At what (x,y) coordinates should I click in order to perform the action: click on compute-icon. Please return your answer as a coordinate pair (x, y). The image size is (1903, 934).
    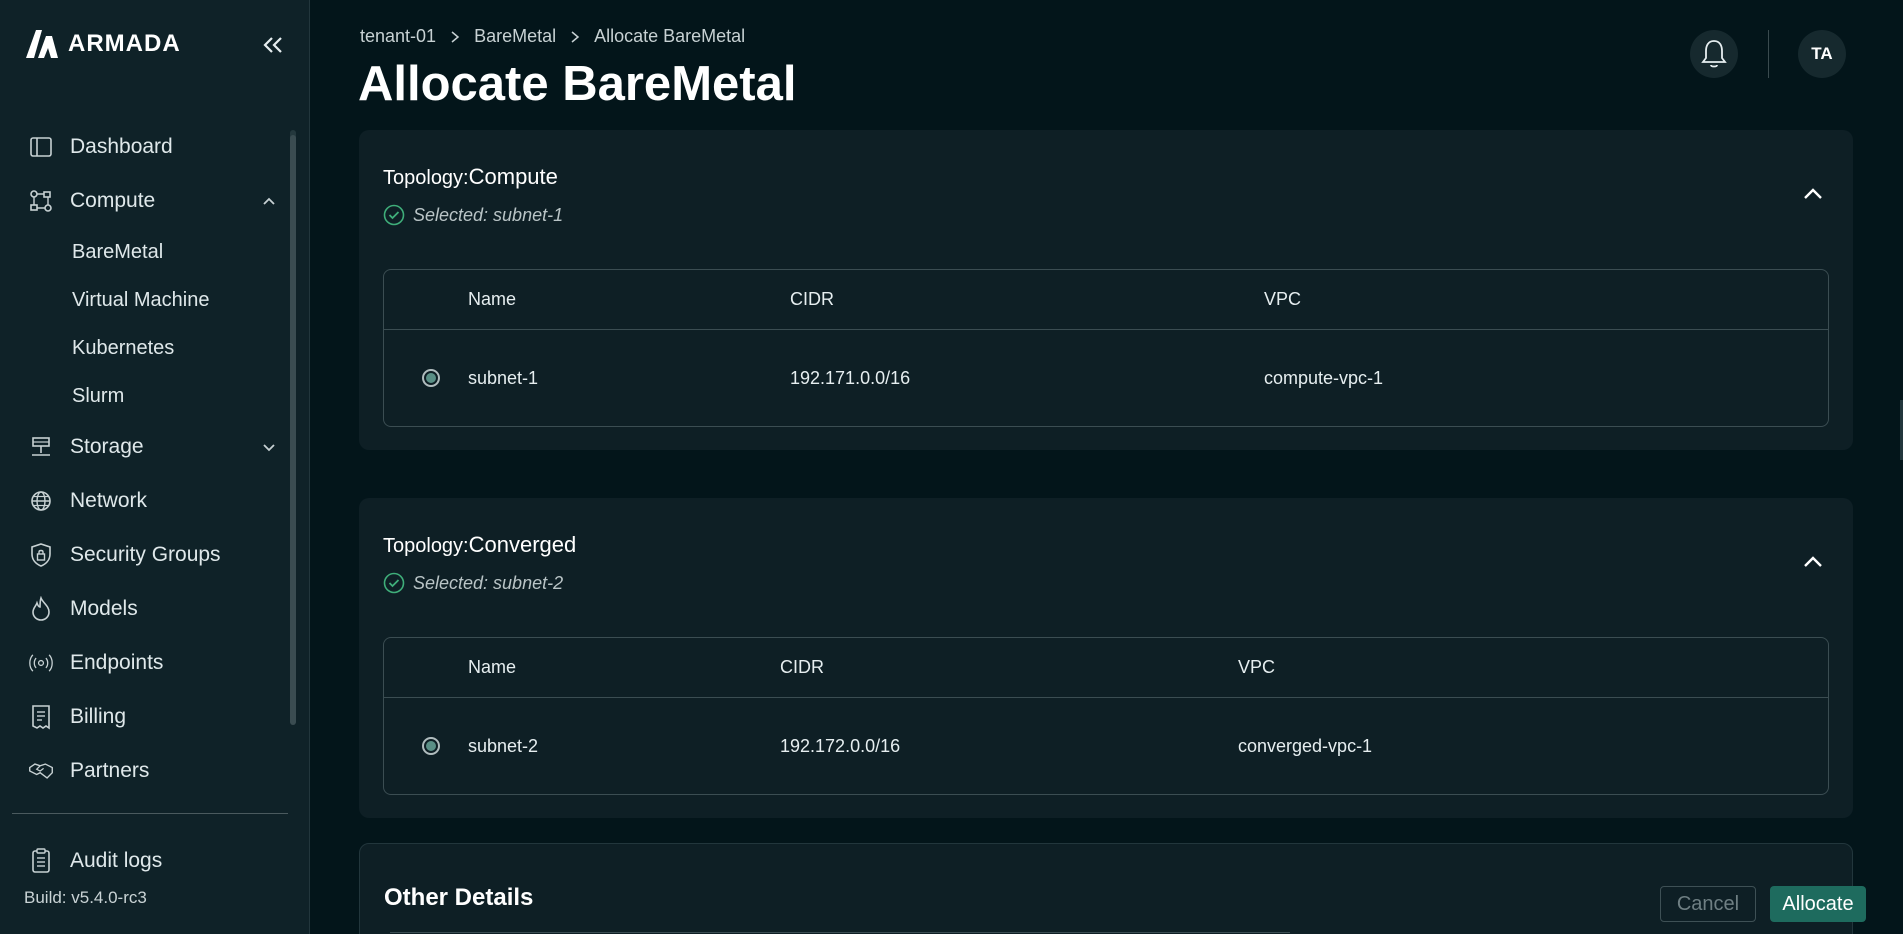
    Looking at the image, I should click on (41, 201).